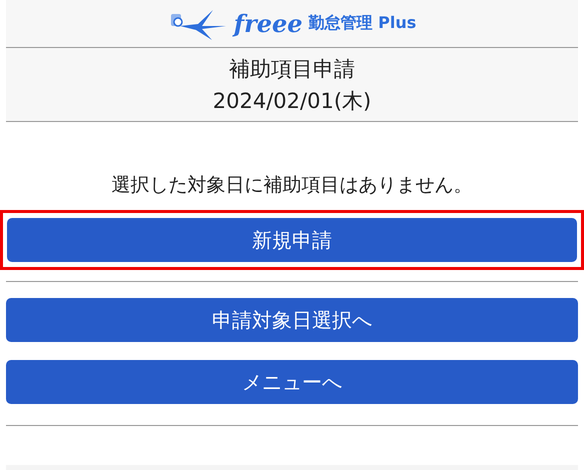  Describe the element at coordinates (292, 240) in the screenshot. I see `action-button: 新規申請` at that location.